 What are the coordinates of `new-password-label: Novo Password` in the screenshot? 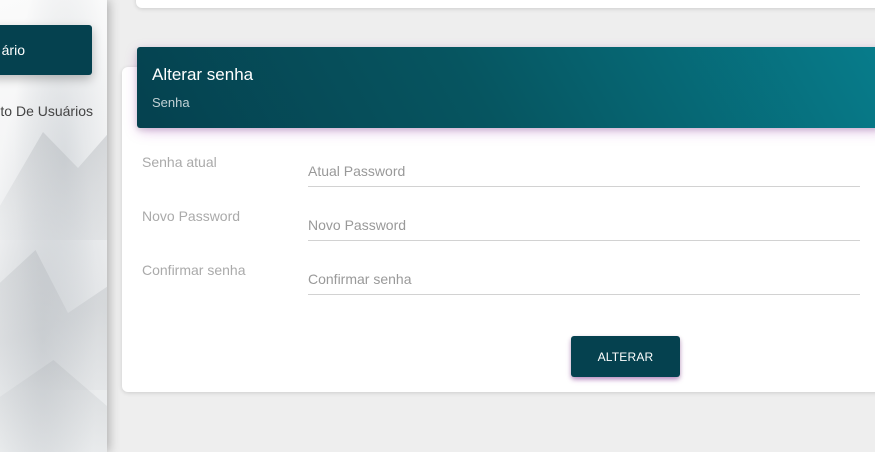 It's located at (191, 216).